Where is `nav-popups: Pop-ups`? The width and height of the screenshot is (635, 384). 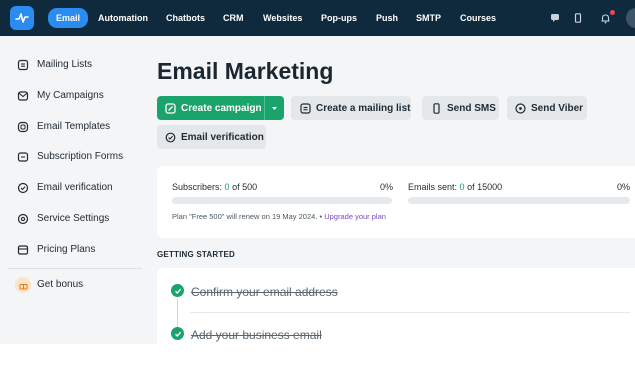
nav-popups: Pop-ups is located at coordinates (339, 18).